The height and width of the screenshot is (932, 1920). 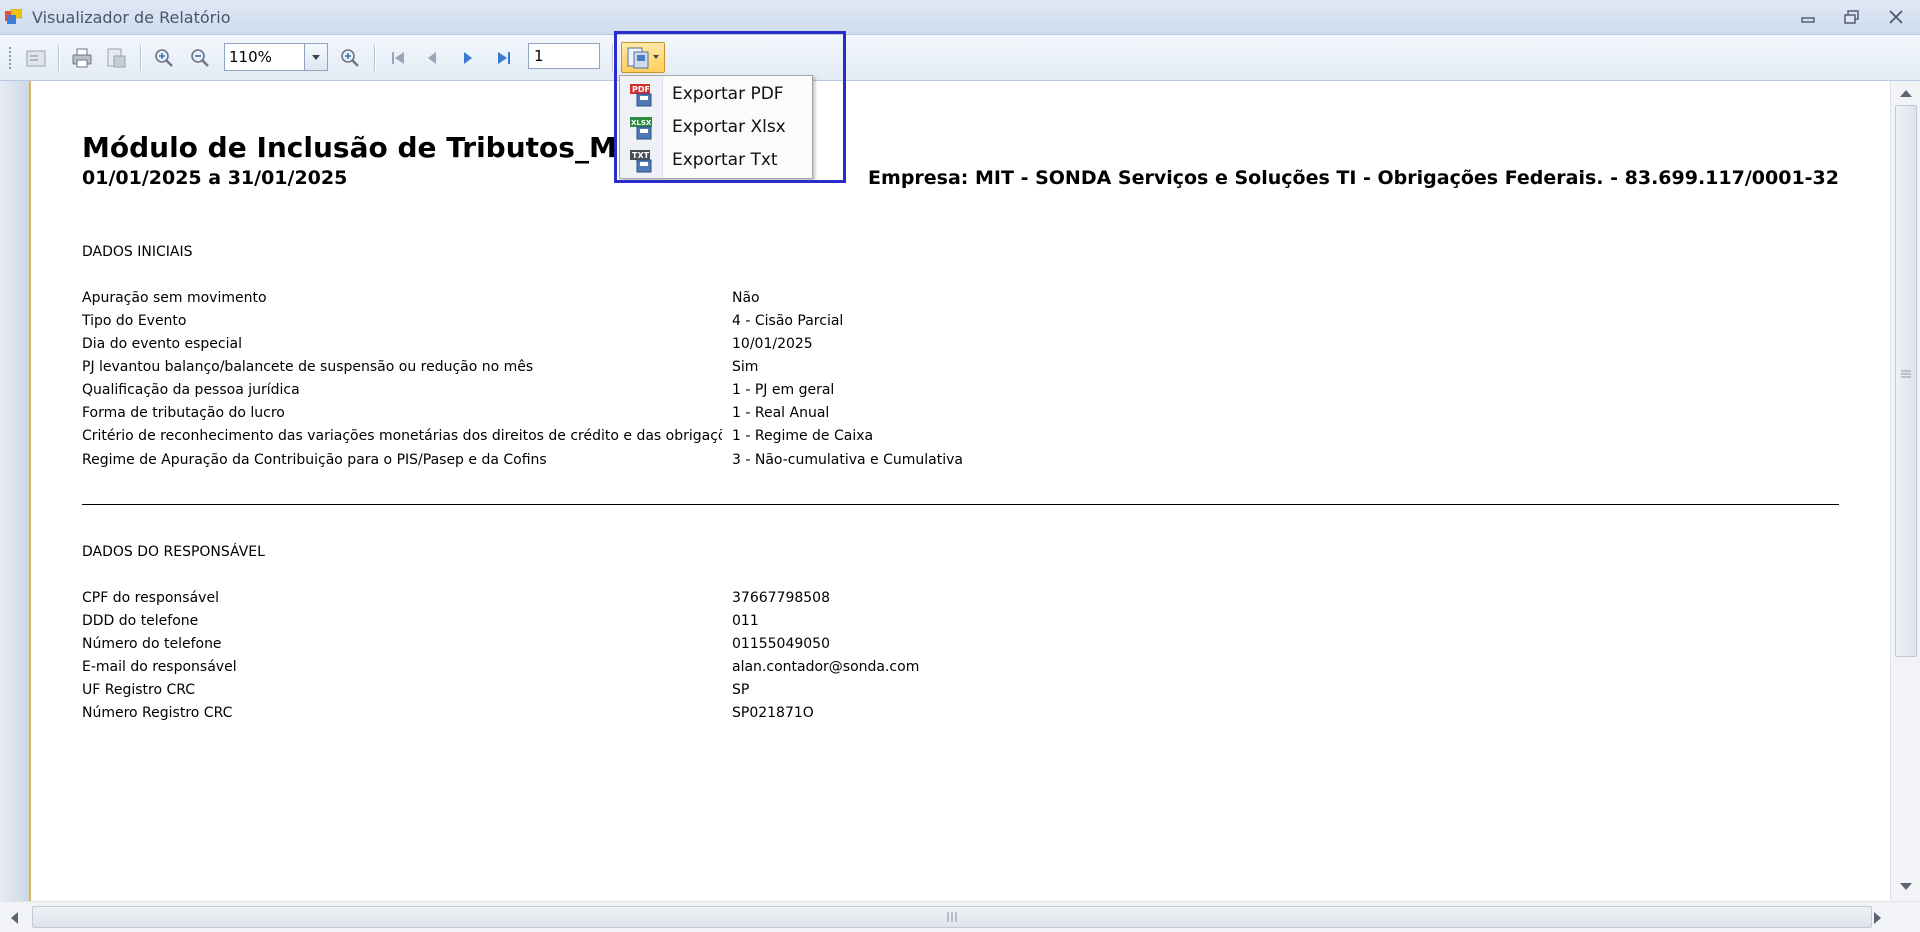 What do you see at coordinates (960, 504) in the screenshot?
I see `section-divider` at bounding box center [960, 504].